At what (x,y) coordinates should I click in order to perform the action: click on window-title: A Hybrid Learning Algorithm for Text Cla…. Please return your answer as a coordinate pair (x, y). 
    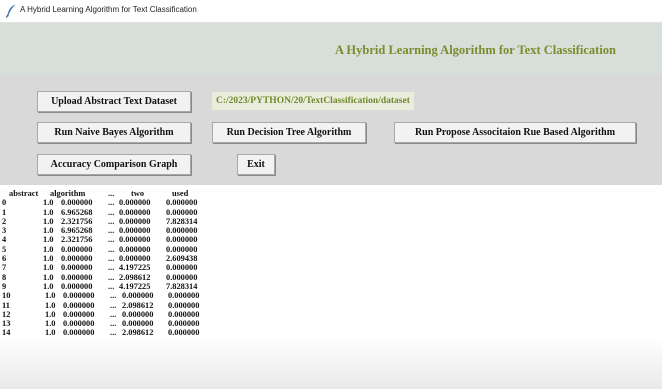
    Looking at the image, I should click on (108, 9).